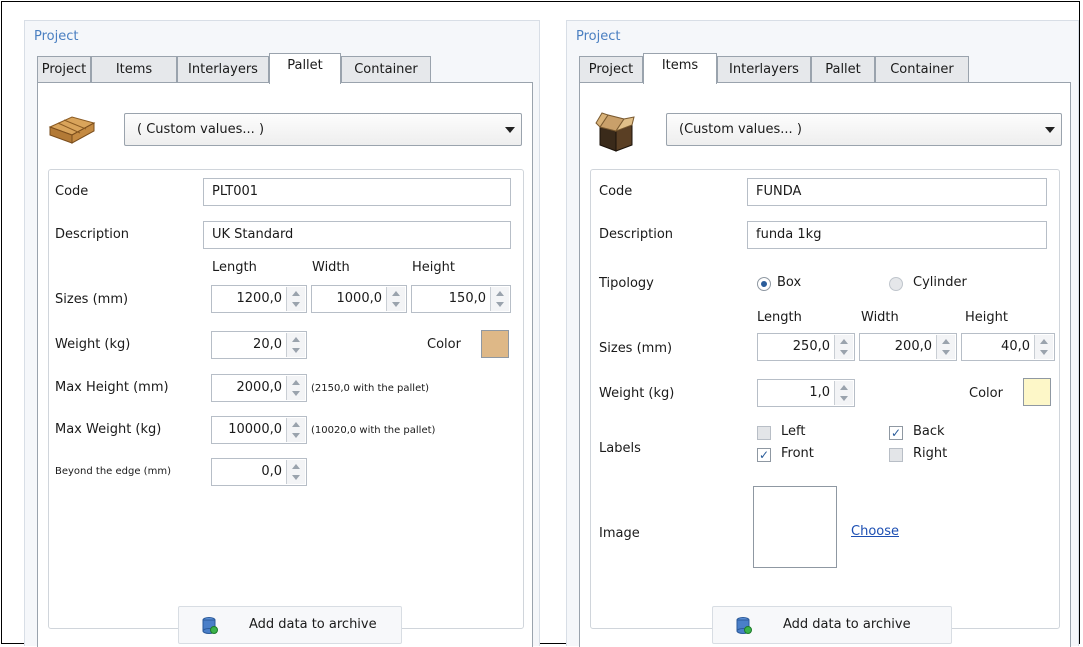 The height and width of the screenshot is (647, 1083). What do you see at coordinates (113, 471) in the screenshot?
I see `edge-label: Beyond the edge (mm)` at bounding box center [113, 471].